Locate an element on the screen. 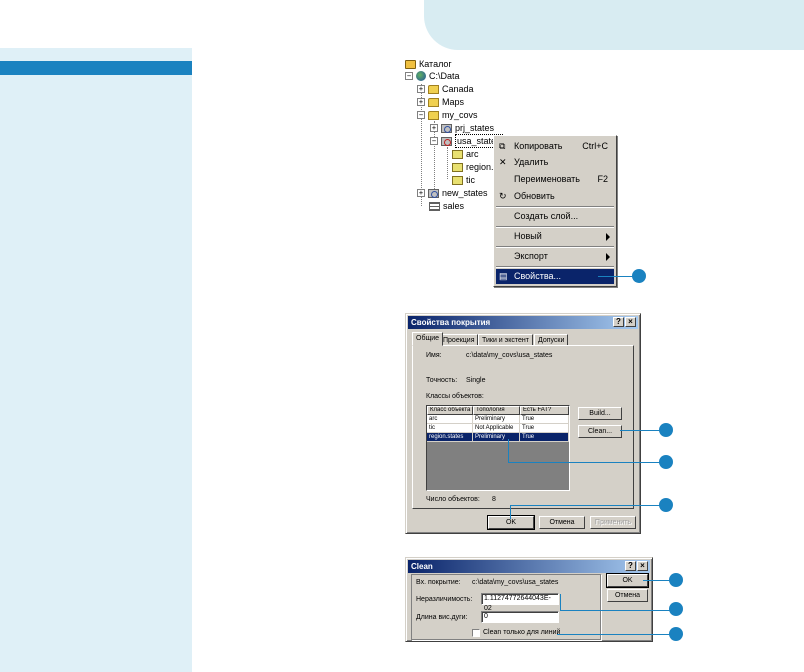 The height and width of the screenshot is (672, 804). sidebar-accent-bar is located at coordinates (96, 68).